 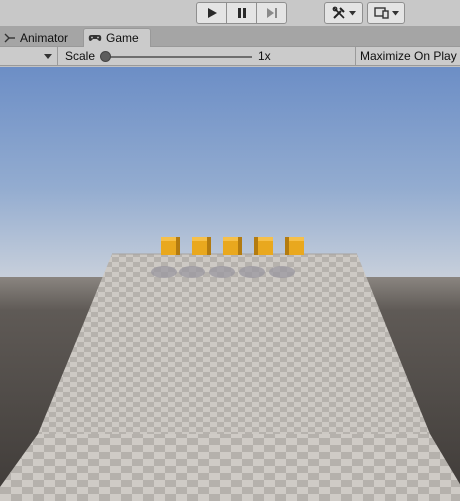 I want to click on layout-dropdown-button, so click(x=386, y=13).